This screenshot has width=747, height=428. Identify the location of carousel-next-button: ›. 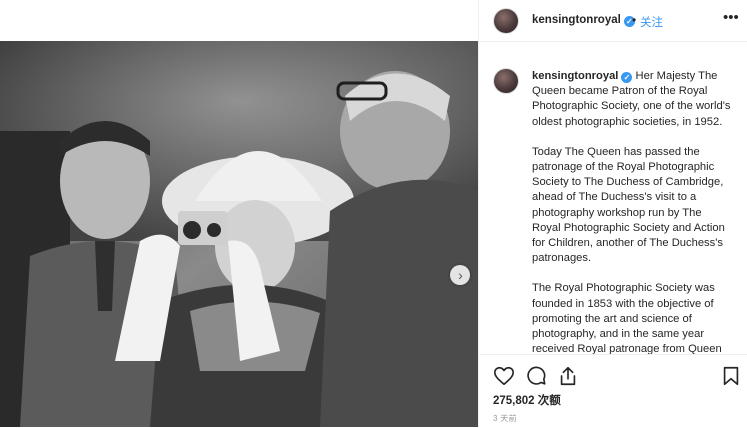
(460, 275).